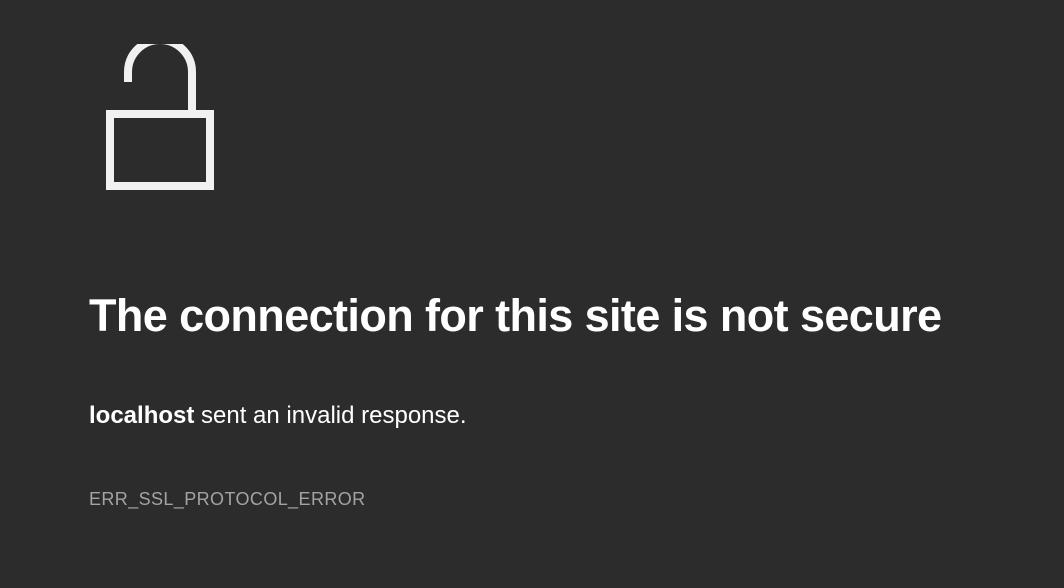 The image size is (1064, 588). Describe the element at coordinates (330, 415) in the screenshot. I see `message-text: sent an invalid response.` at that location.